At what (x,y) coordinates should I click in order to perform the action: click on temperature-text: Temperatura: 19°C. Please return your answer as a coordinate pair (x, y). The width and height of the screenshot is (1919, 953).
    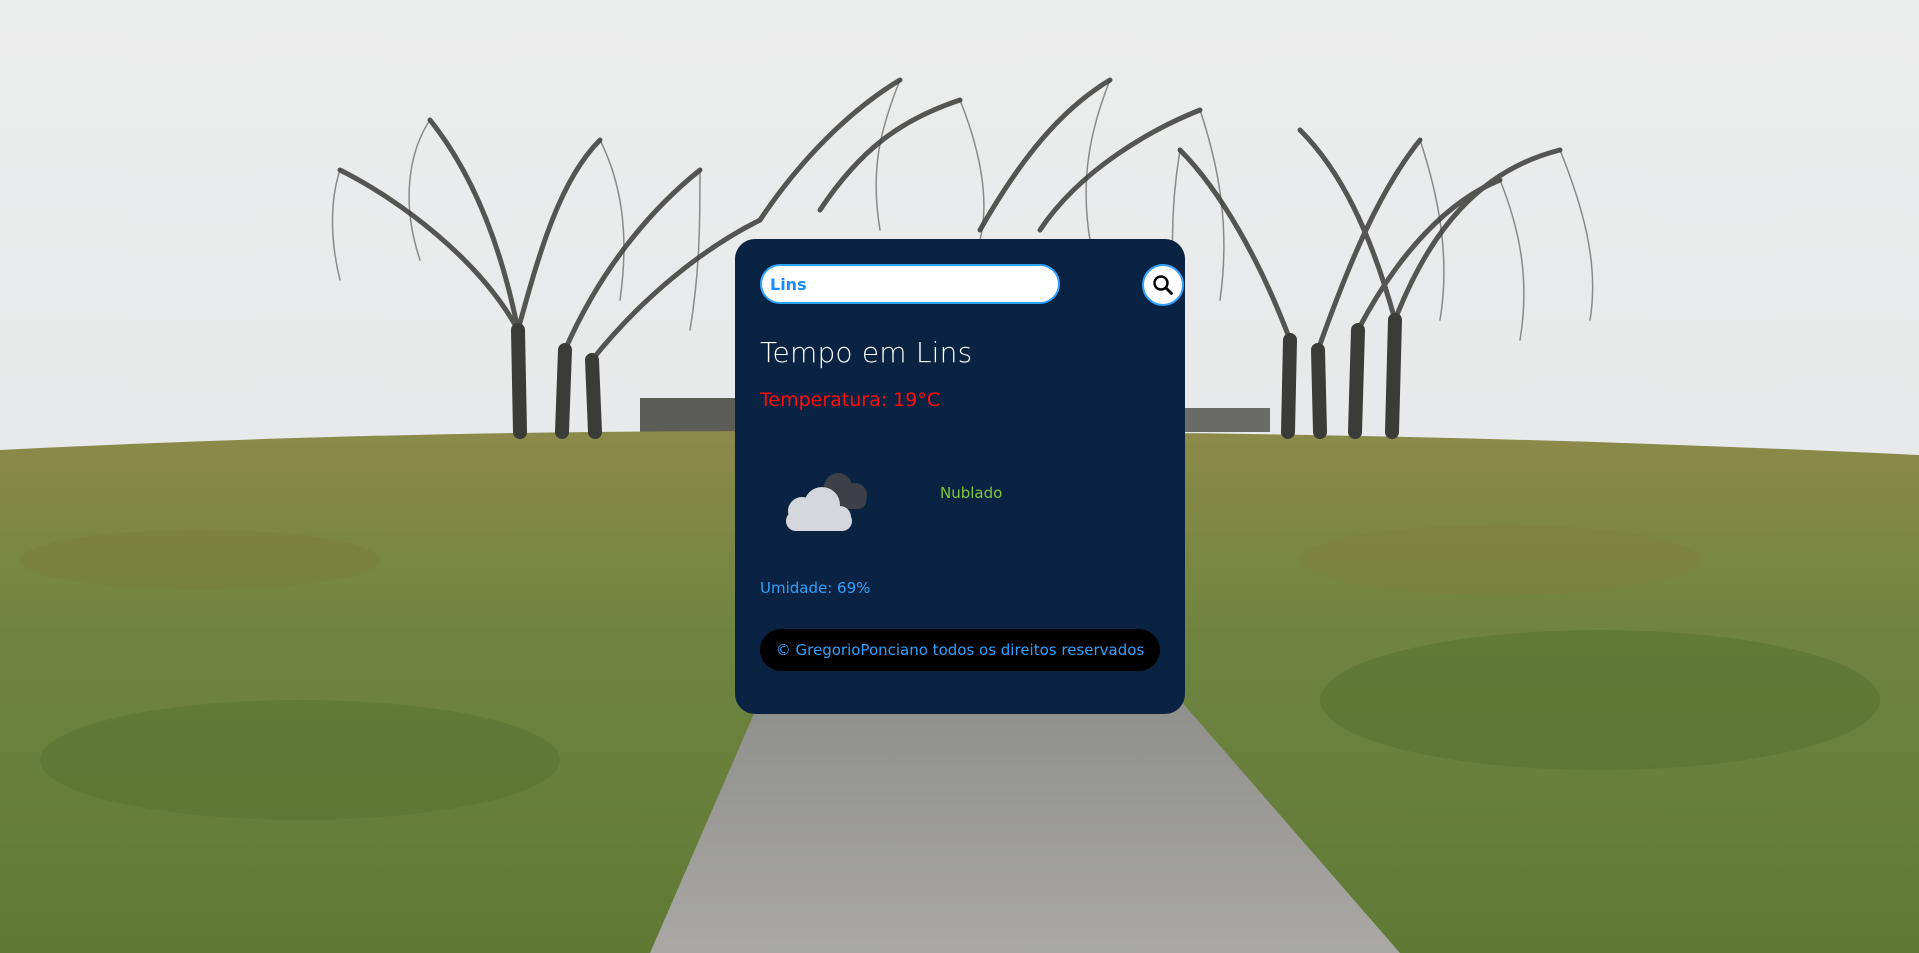
    Looking at the image, I should click on (850, 400).